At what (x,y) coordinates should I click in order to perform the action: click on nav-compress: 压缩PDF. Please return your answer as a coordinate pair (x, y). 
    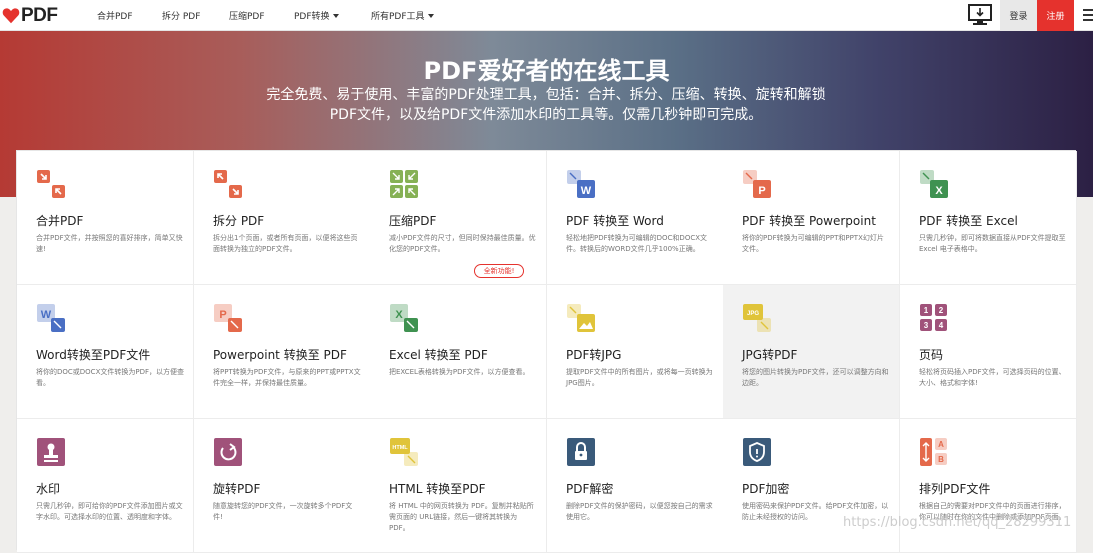
    Looking at the image, I should click on (247, 15).